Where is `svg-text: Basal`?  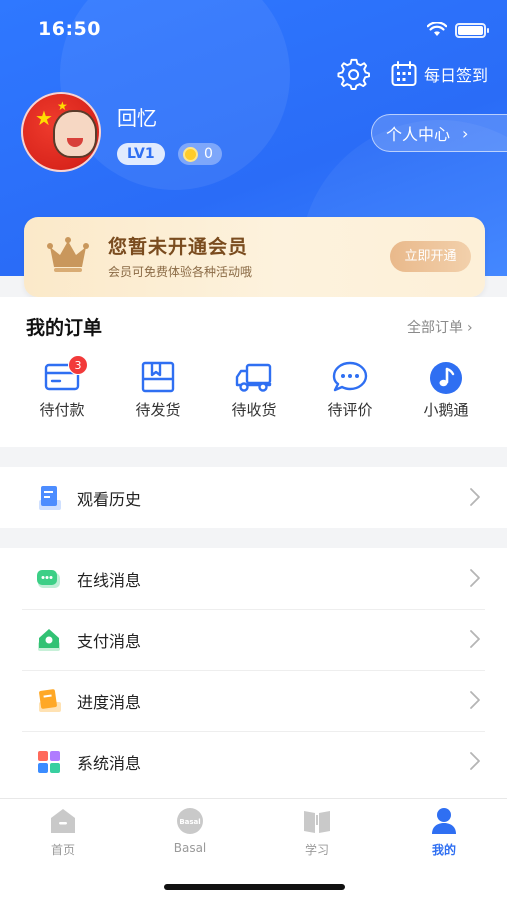 svg-text: Basal is located at coordinates (189, 822).